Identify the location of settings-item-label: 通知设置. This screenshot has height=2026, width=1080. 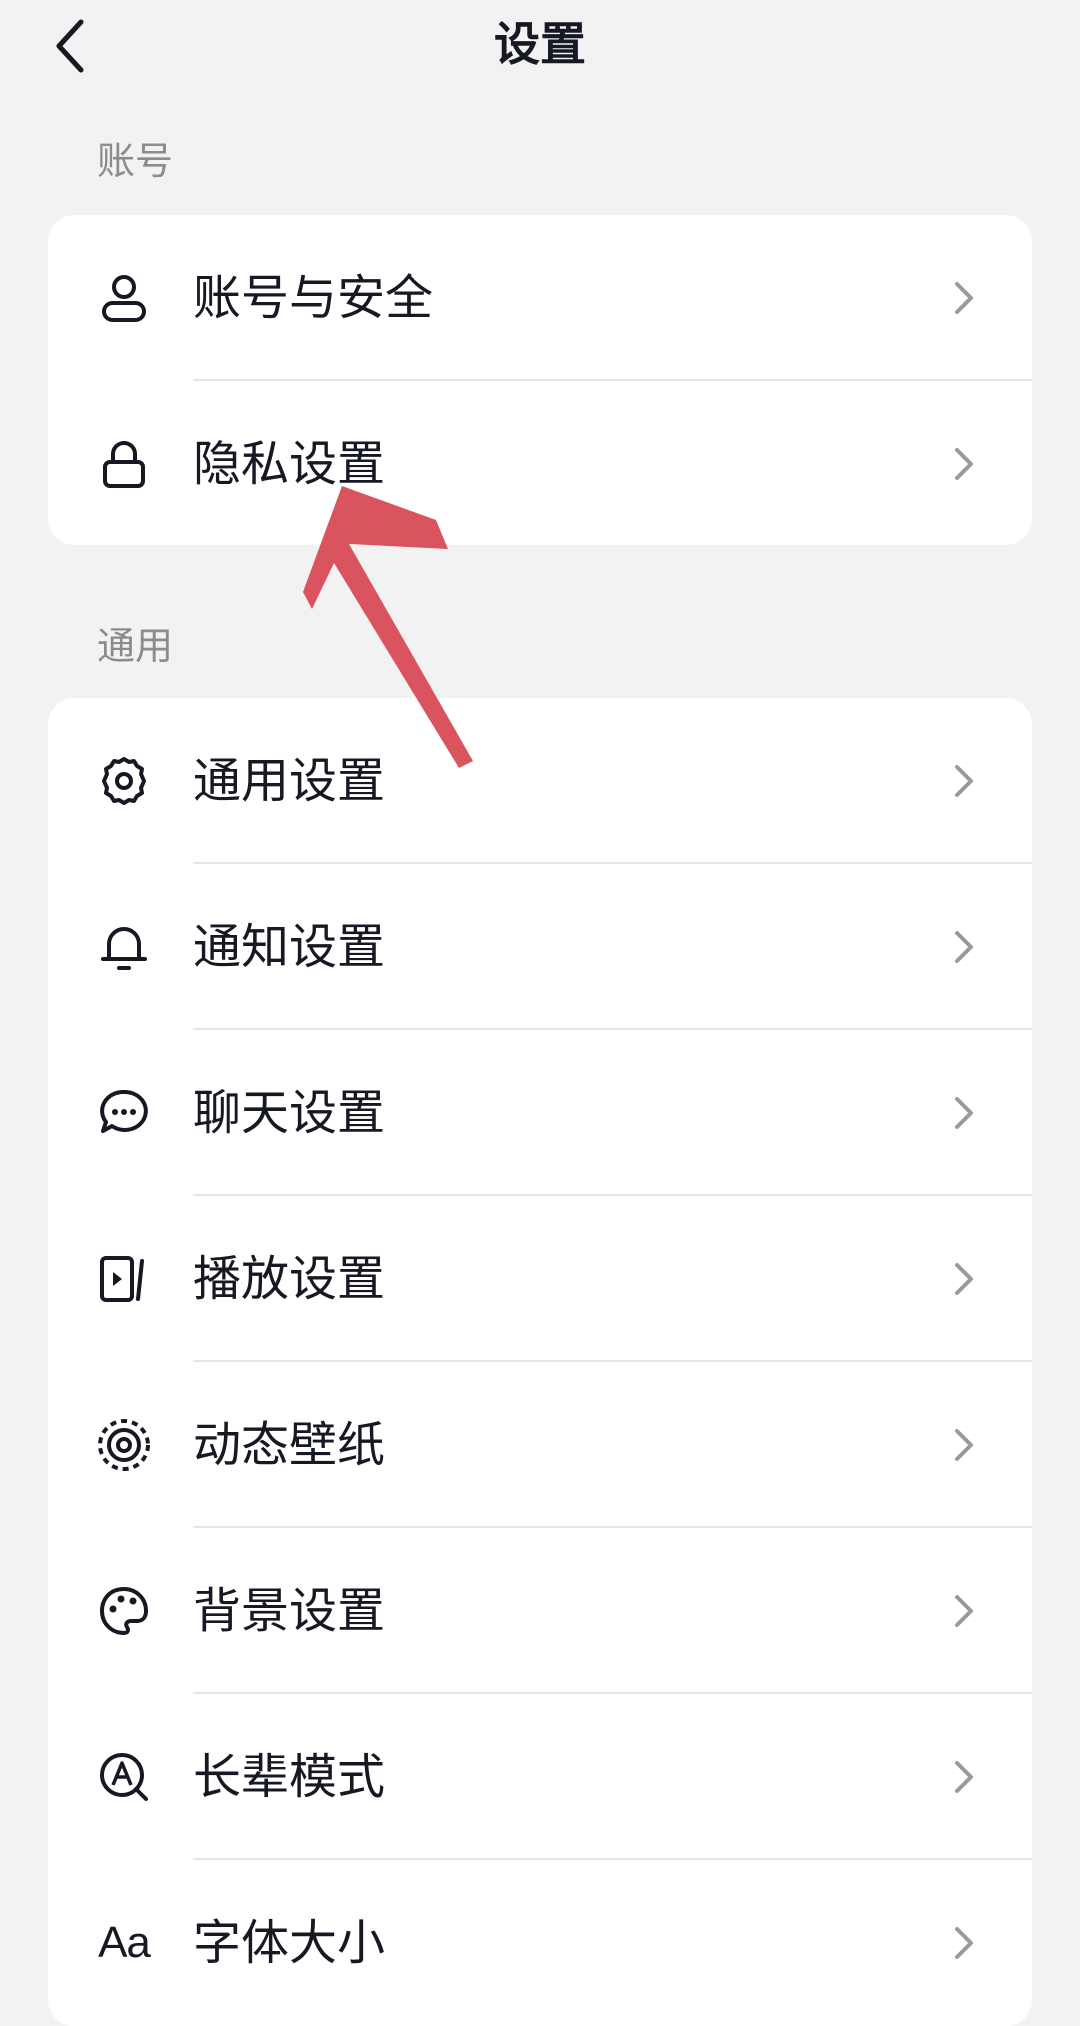
(289, 947).